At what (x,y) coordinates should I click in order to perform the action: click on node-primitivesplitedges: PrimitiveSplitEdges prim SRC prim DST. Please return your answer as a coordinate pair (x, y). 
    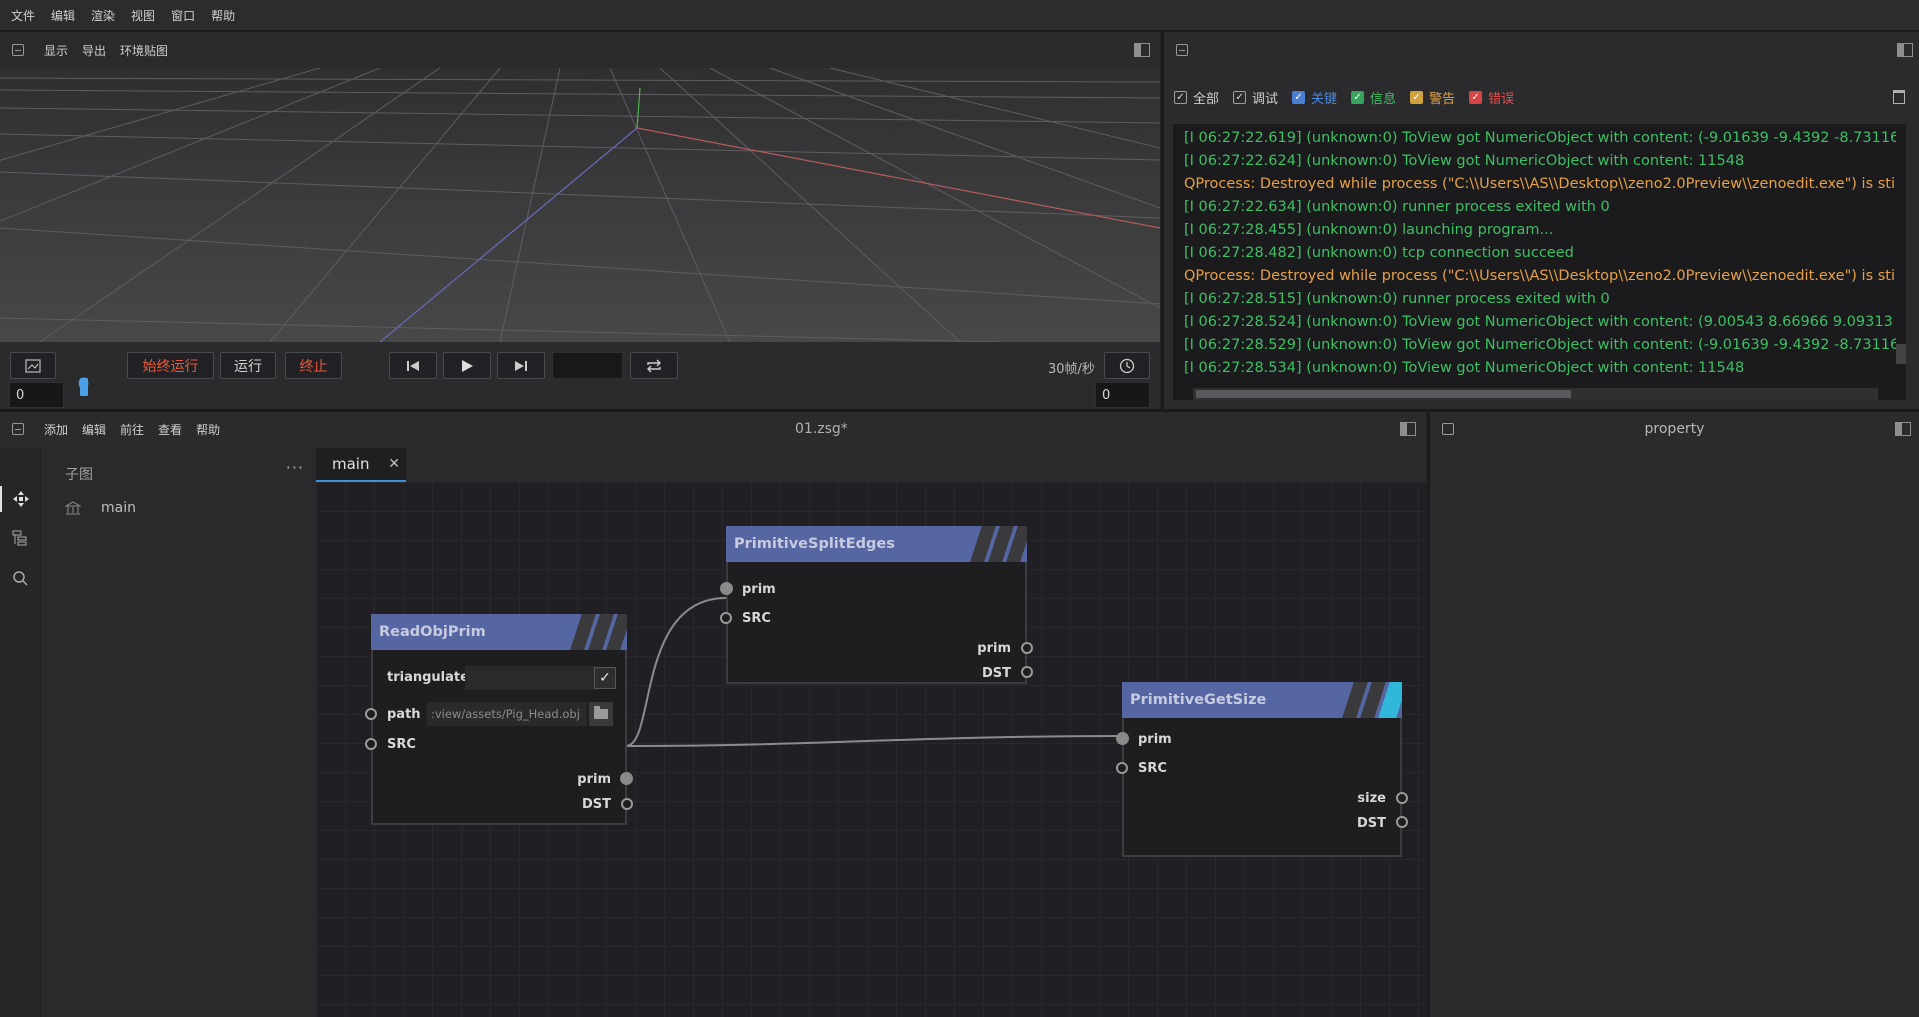
    Looking at the image, I should click on (876, 605).